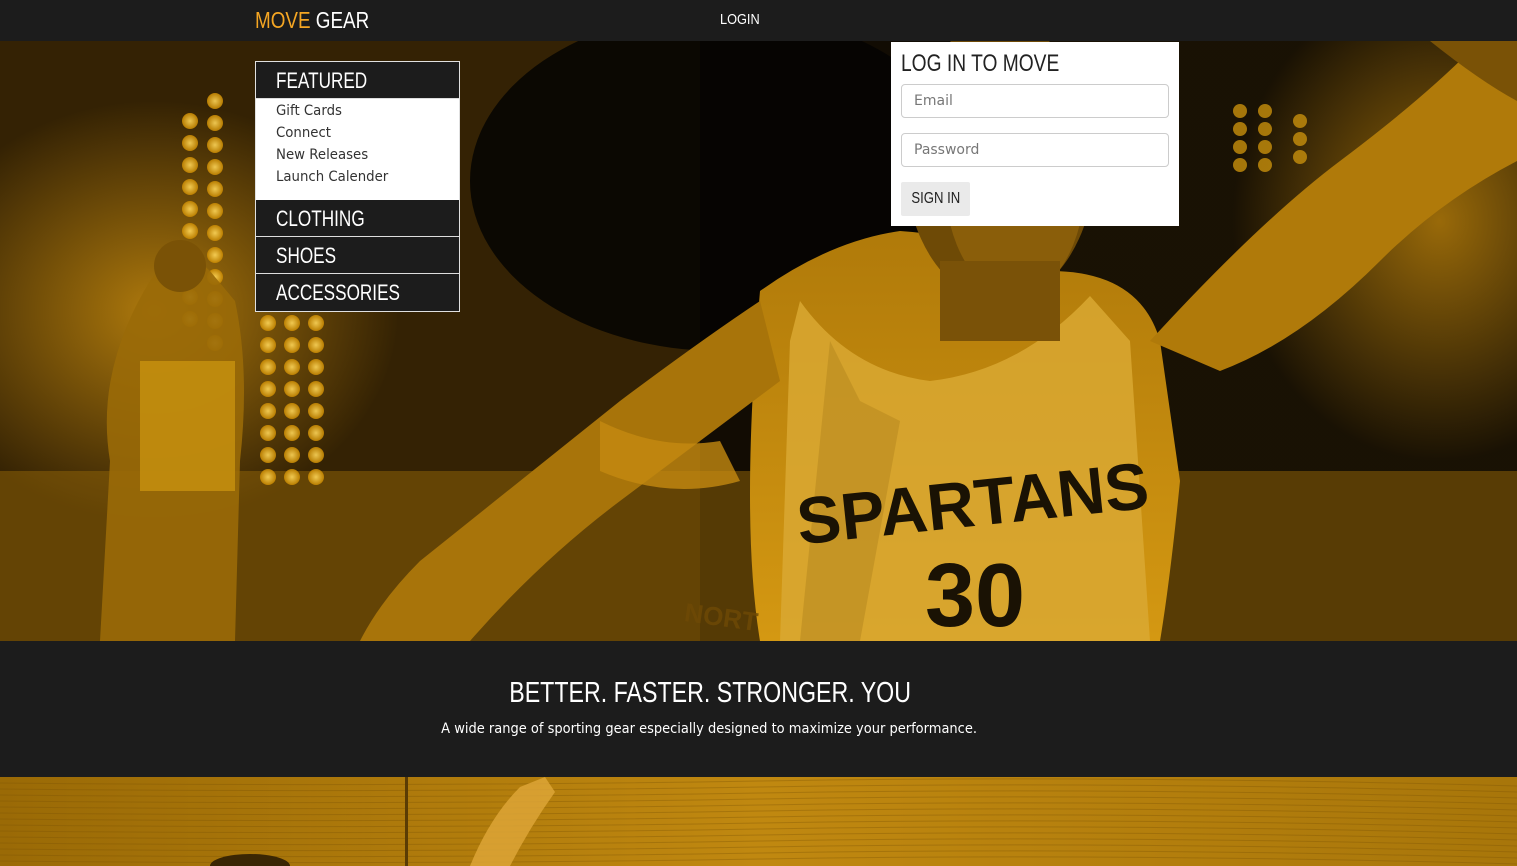 This screenshot has height=866, width=1517. Describe the element at coordinates (357, 292) in the screenshot. I see `menu-accessories: ACCESSORIES` at that location.